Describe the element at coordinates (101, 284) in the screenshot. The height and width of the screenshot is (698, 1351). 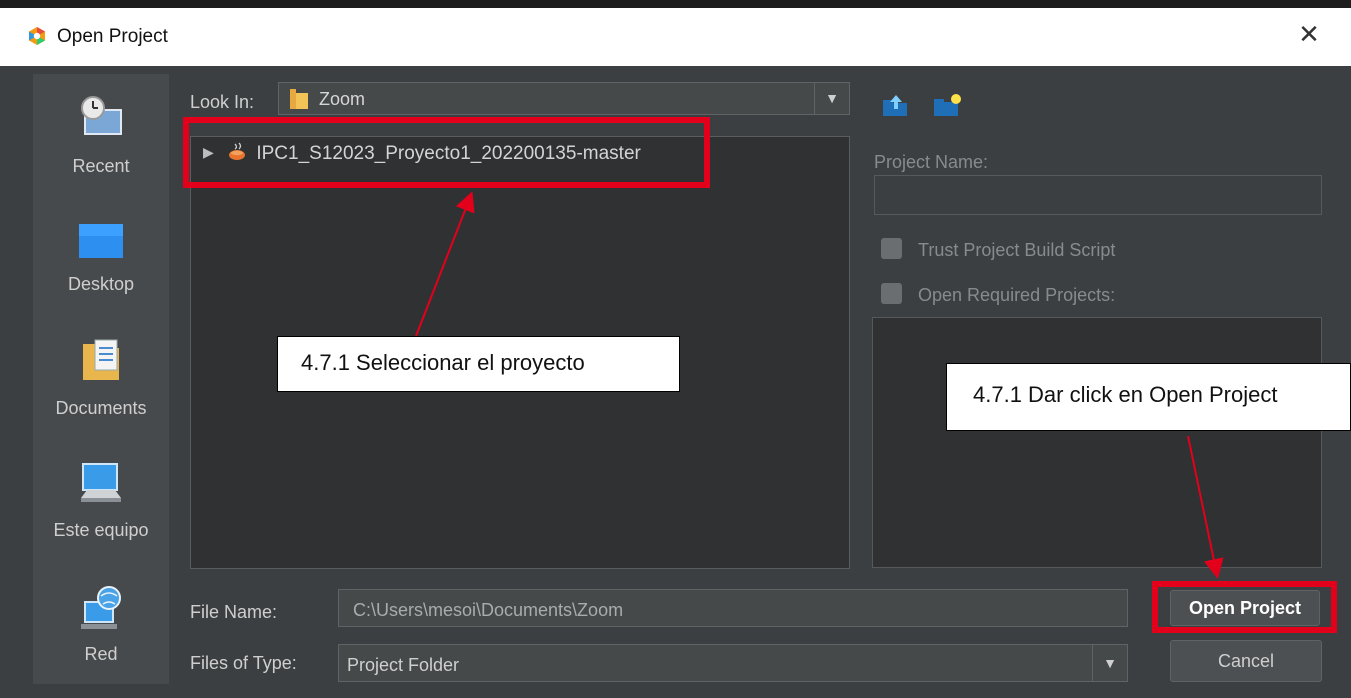
I see `place-label: Desktop` at that location.